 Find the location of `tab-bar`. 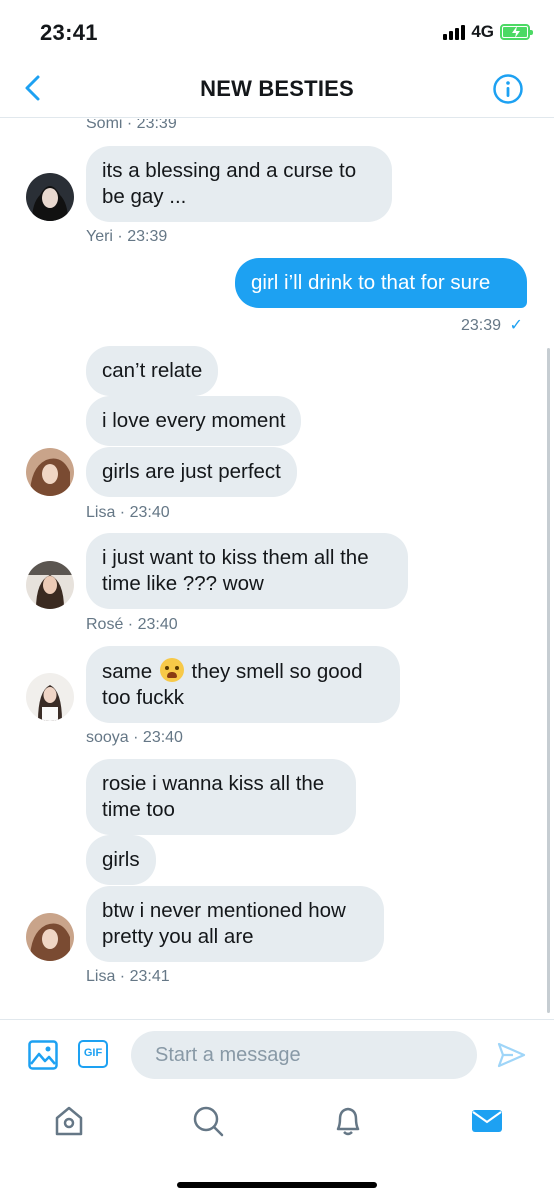

tab-bar is located at coordinates (277, 1144).